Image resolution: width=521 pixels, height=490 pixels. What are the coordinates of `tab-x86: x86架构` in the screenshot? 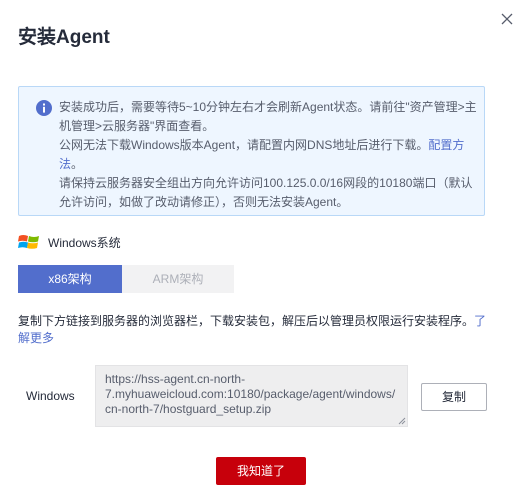 It's located at (70, 279).